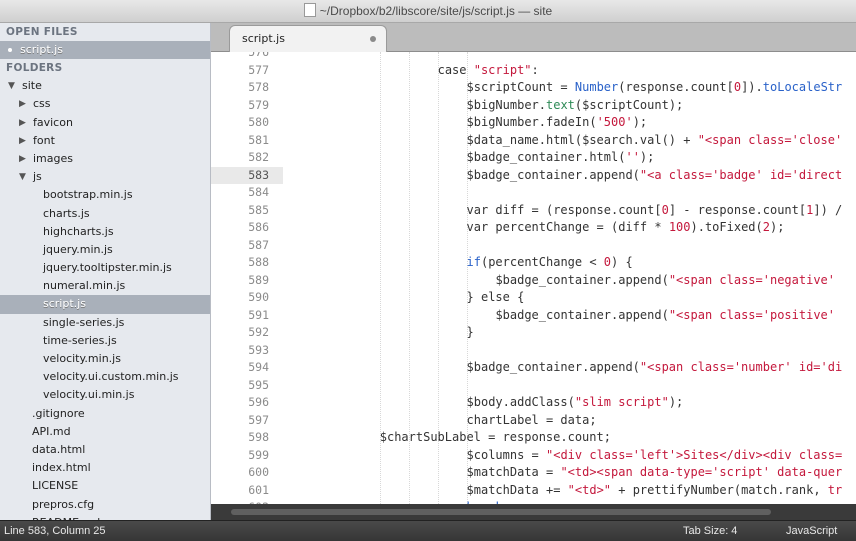  I want to click on code-line: }, so click(470, 333).